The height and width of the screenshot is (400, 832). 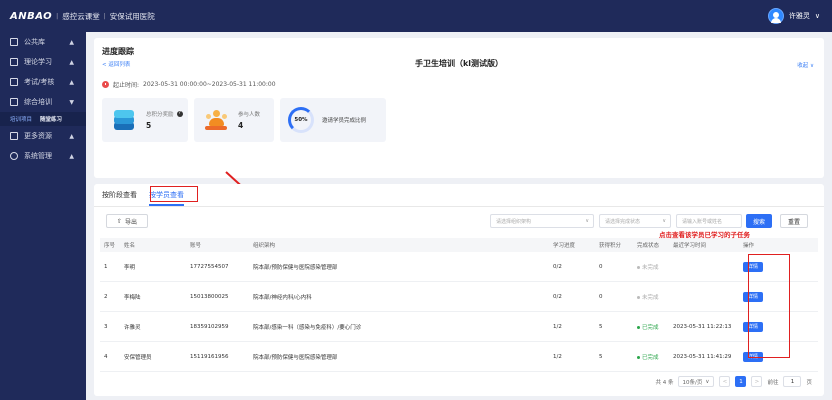 What do you see at coordinates (725, 381) in the screenshot?
I see `prev-page-button: <` at bounding box center [725, 381].